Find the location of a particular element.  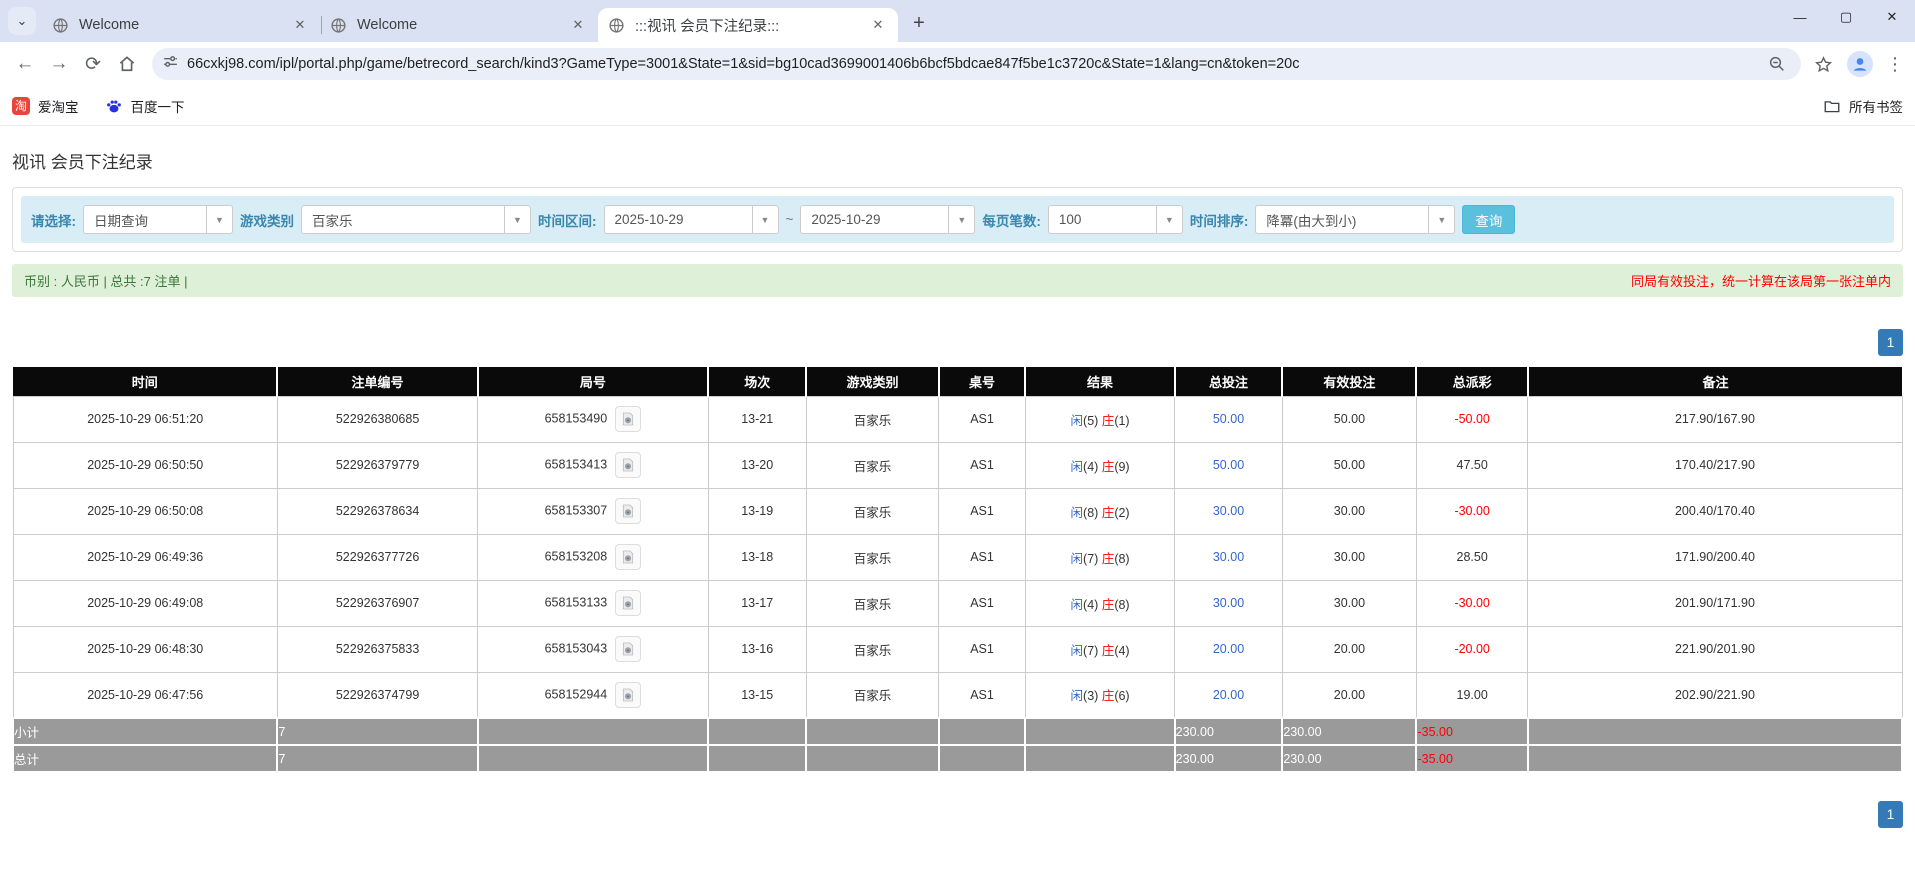

bookmark-star-icon is located at coordinates (1823, 64).